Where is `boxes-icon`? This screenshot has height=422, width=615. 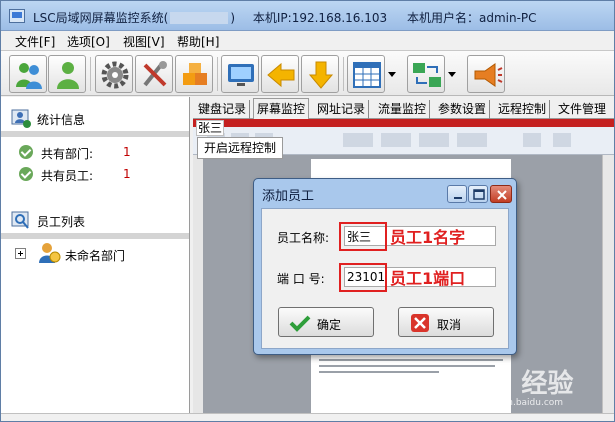
boxes-icon is located at coordinates (195, 74).